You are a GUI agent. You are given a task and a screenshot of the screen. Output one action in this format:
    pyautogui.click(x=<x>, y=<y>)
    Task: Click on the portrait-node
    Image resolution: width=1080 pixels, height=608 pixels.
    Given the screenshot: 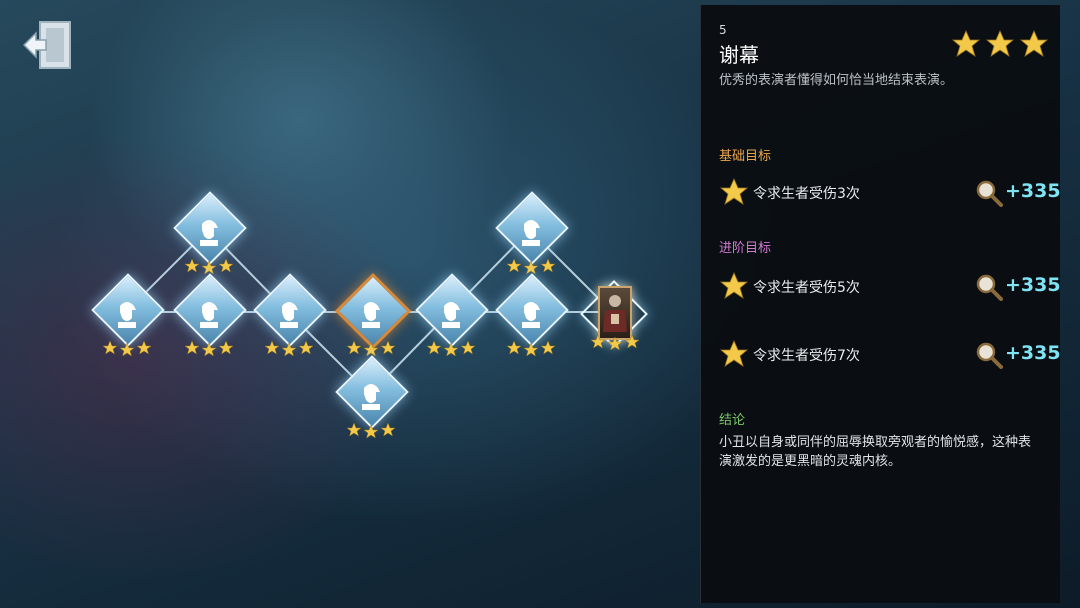 What is the action you would take?
    pyautogui.click(x=615, y=313)
    